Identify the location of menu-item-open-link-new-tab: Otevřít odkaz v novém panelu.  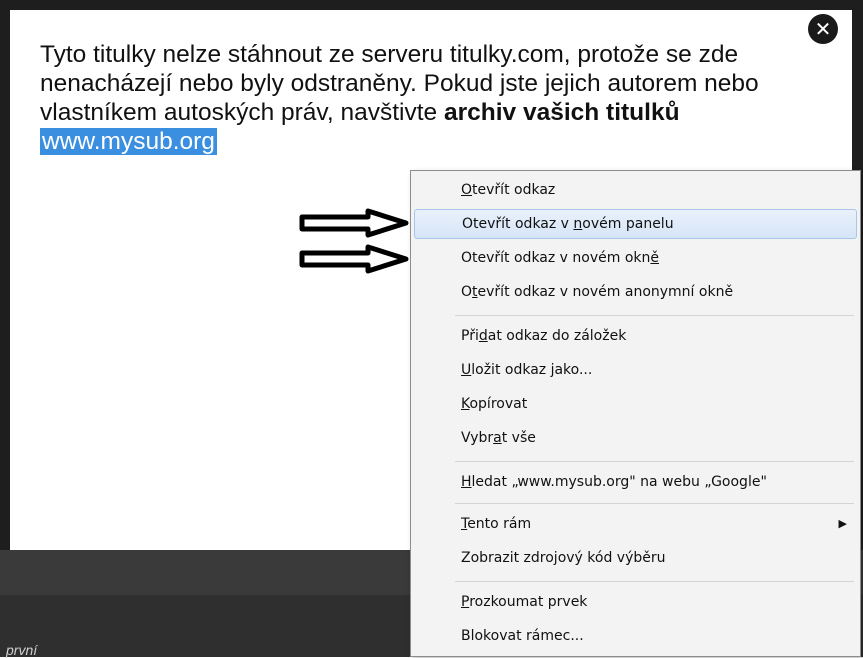
(635, 224).